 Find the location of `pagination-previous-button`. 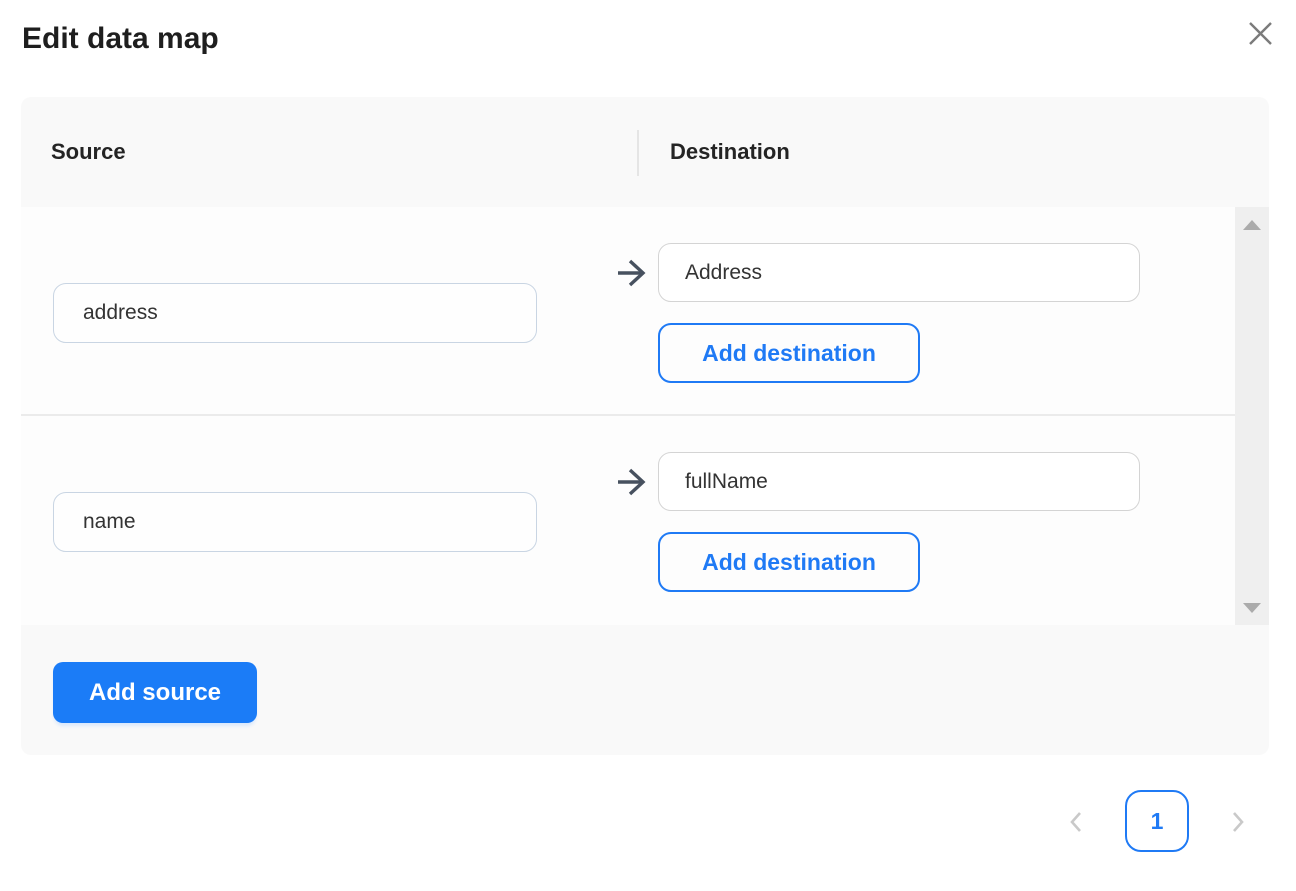

pagination-previous-button is located at coordinates (1077, 823).